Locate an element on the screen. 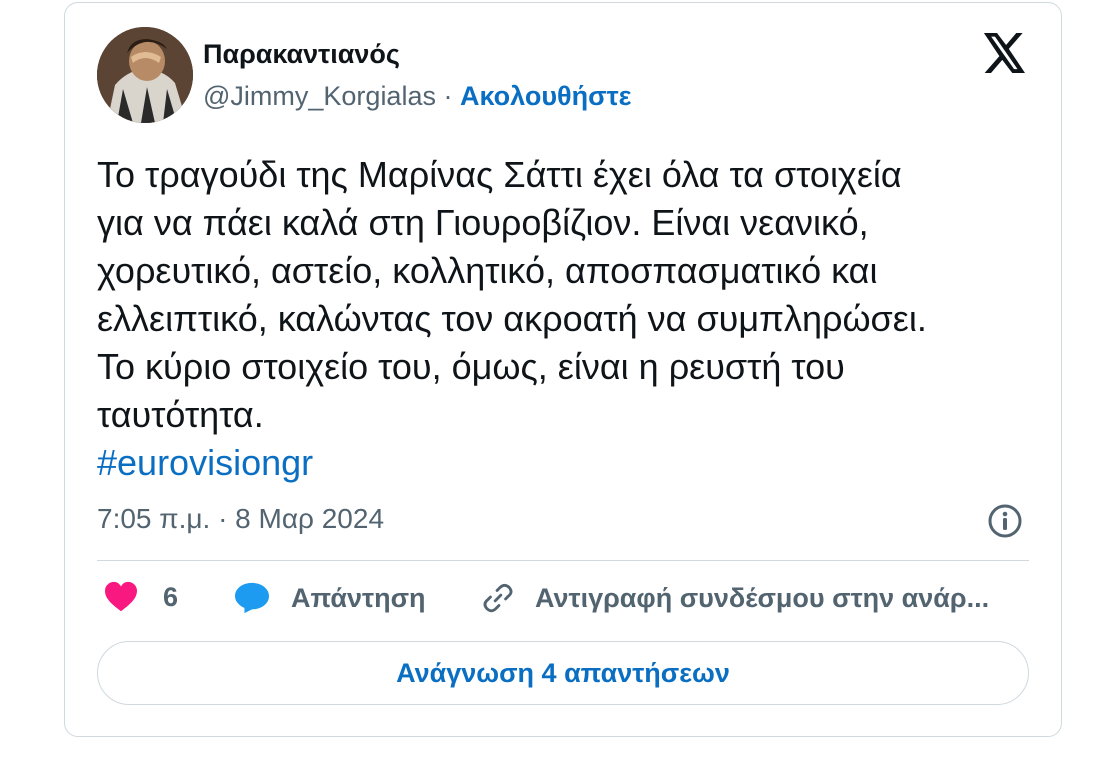  divider is located at coordinates (563, 560).